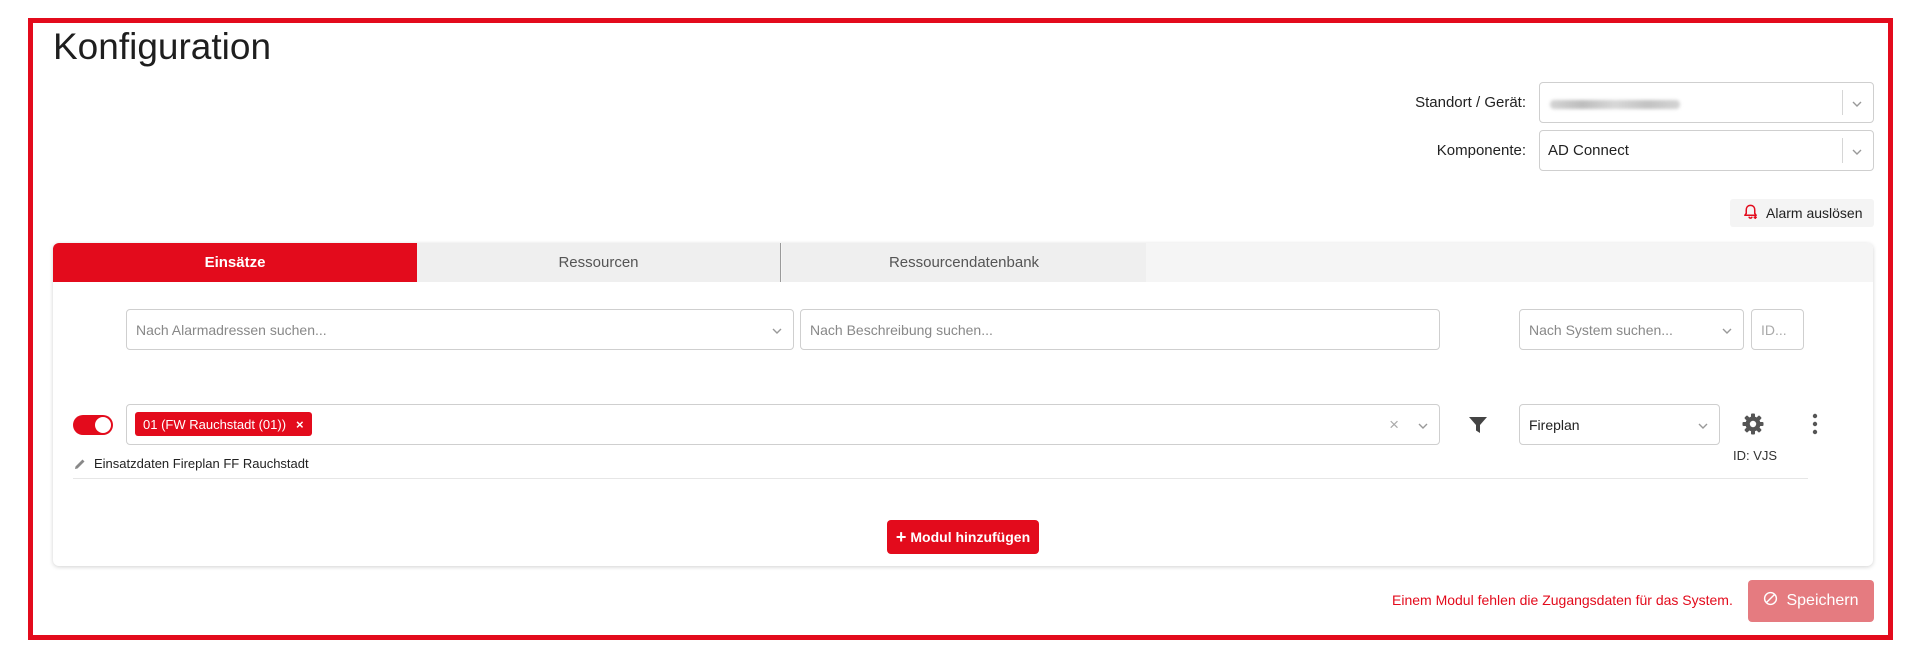 The width and height of the screenshot is (1920, 658). Describe the element at coordinates (1822, 600) in the screenshot. I see `save-label: Speichern` at that location.